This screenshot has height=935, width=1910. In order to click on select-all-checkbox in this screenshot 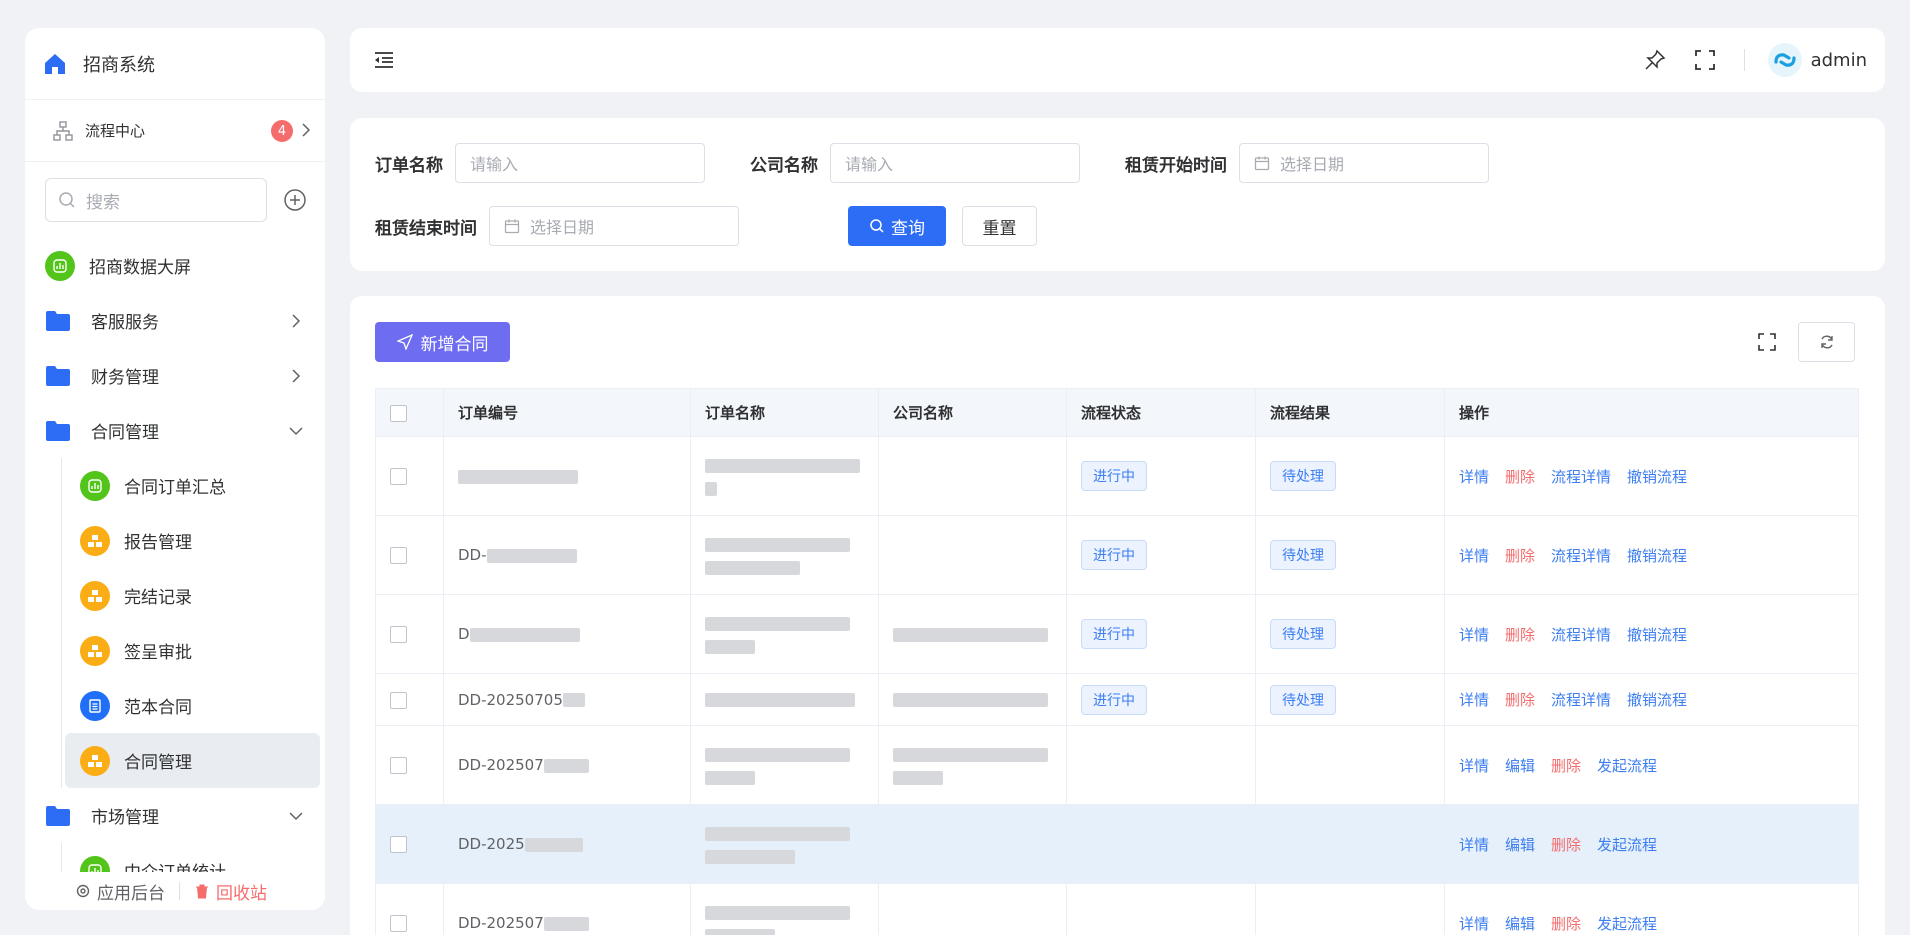, I will do `click(398, 413)`.